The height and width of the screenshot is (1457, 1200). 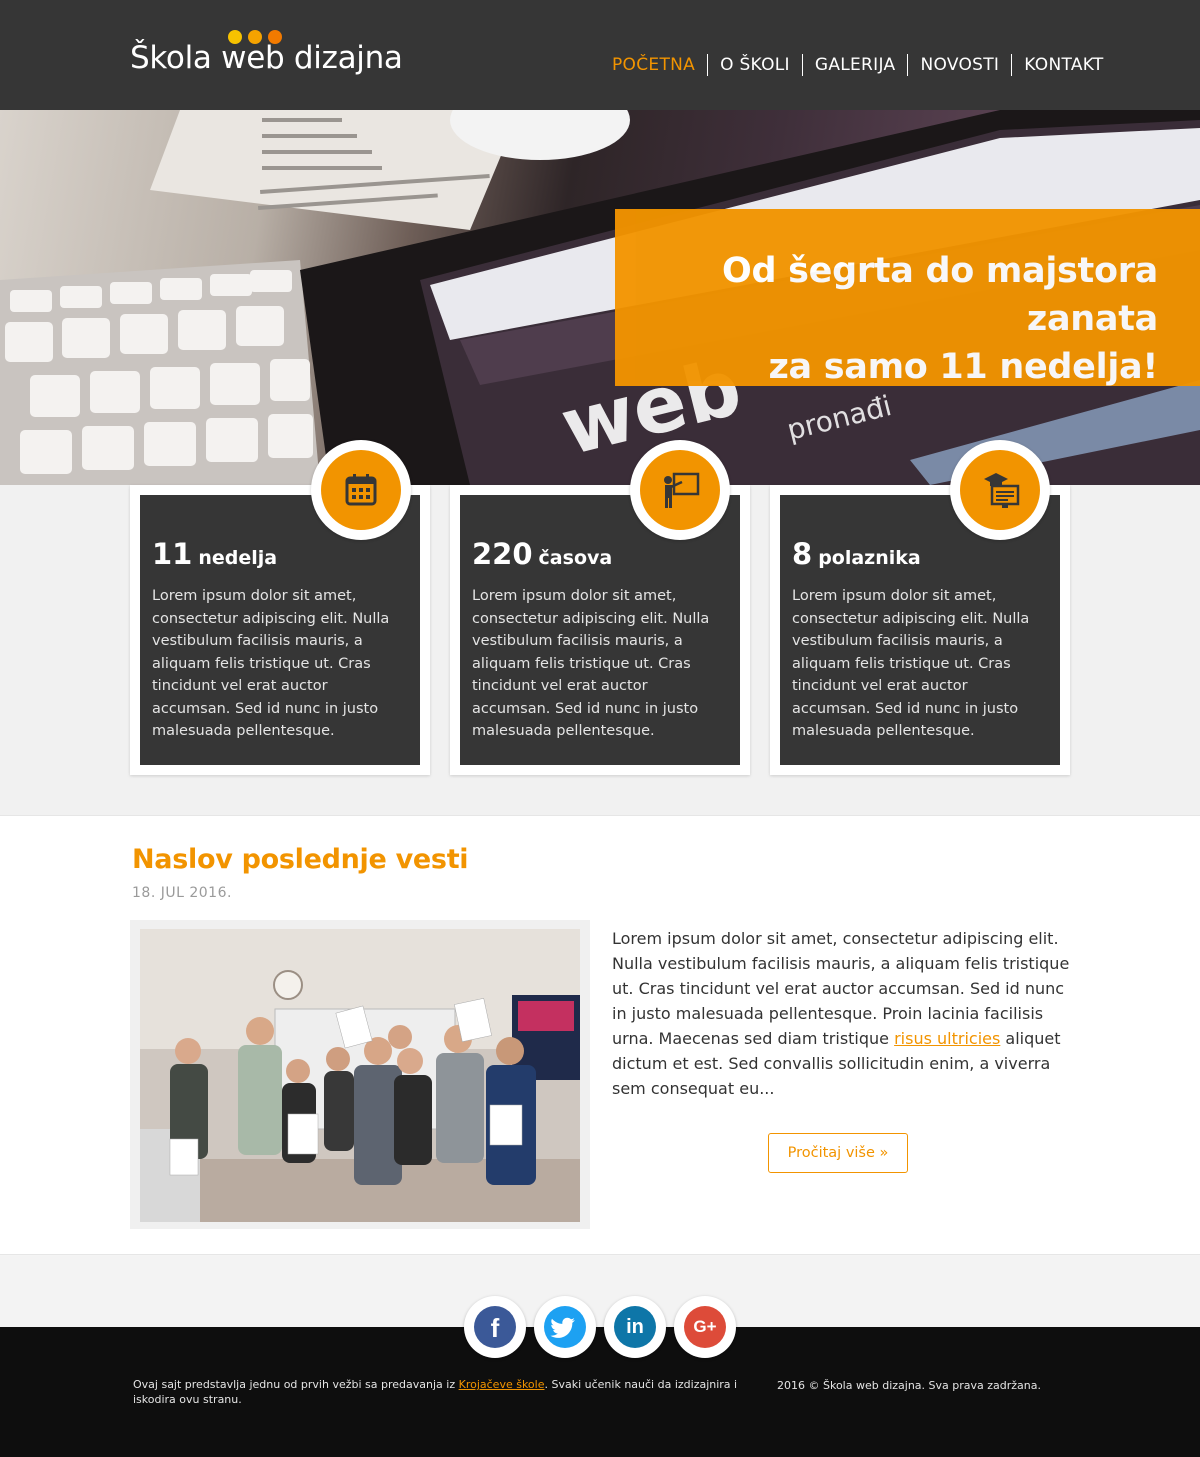 What do you see at coordinates (940, 295) in the screenshot?
I see `hero-headline-line-1: Od šegrta do majstora zanata` at bounding box center [940, 295].